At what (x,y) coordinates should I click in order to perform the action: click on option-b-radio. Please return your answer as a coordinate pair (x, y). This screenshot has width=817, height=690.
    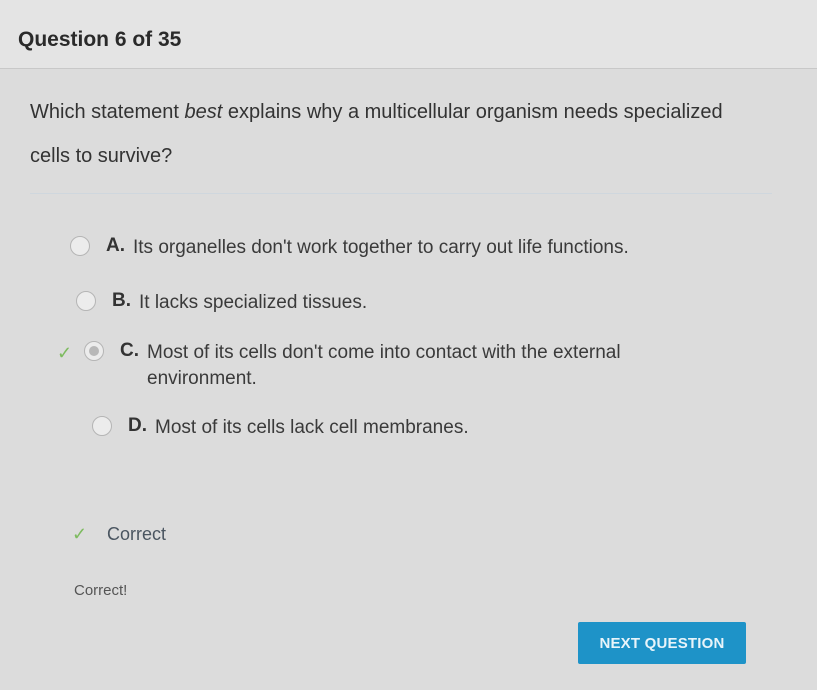
    Looking at the image, I should click on (86, 301).